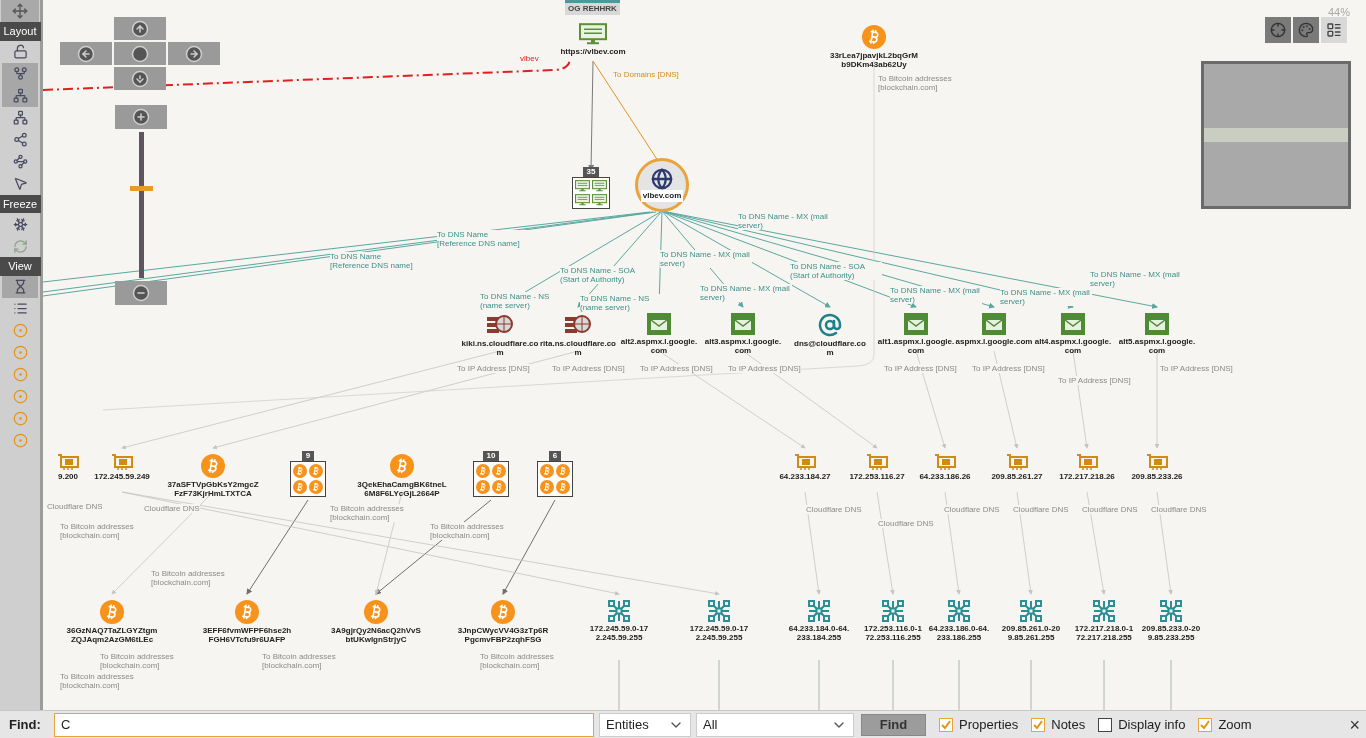  What do you see at coordinates (500, 348) in the screenshot?
I see `node-label: kiki.ns.cloudflare.com` at bounding box center [500, 348].